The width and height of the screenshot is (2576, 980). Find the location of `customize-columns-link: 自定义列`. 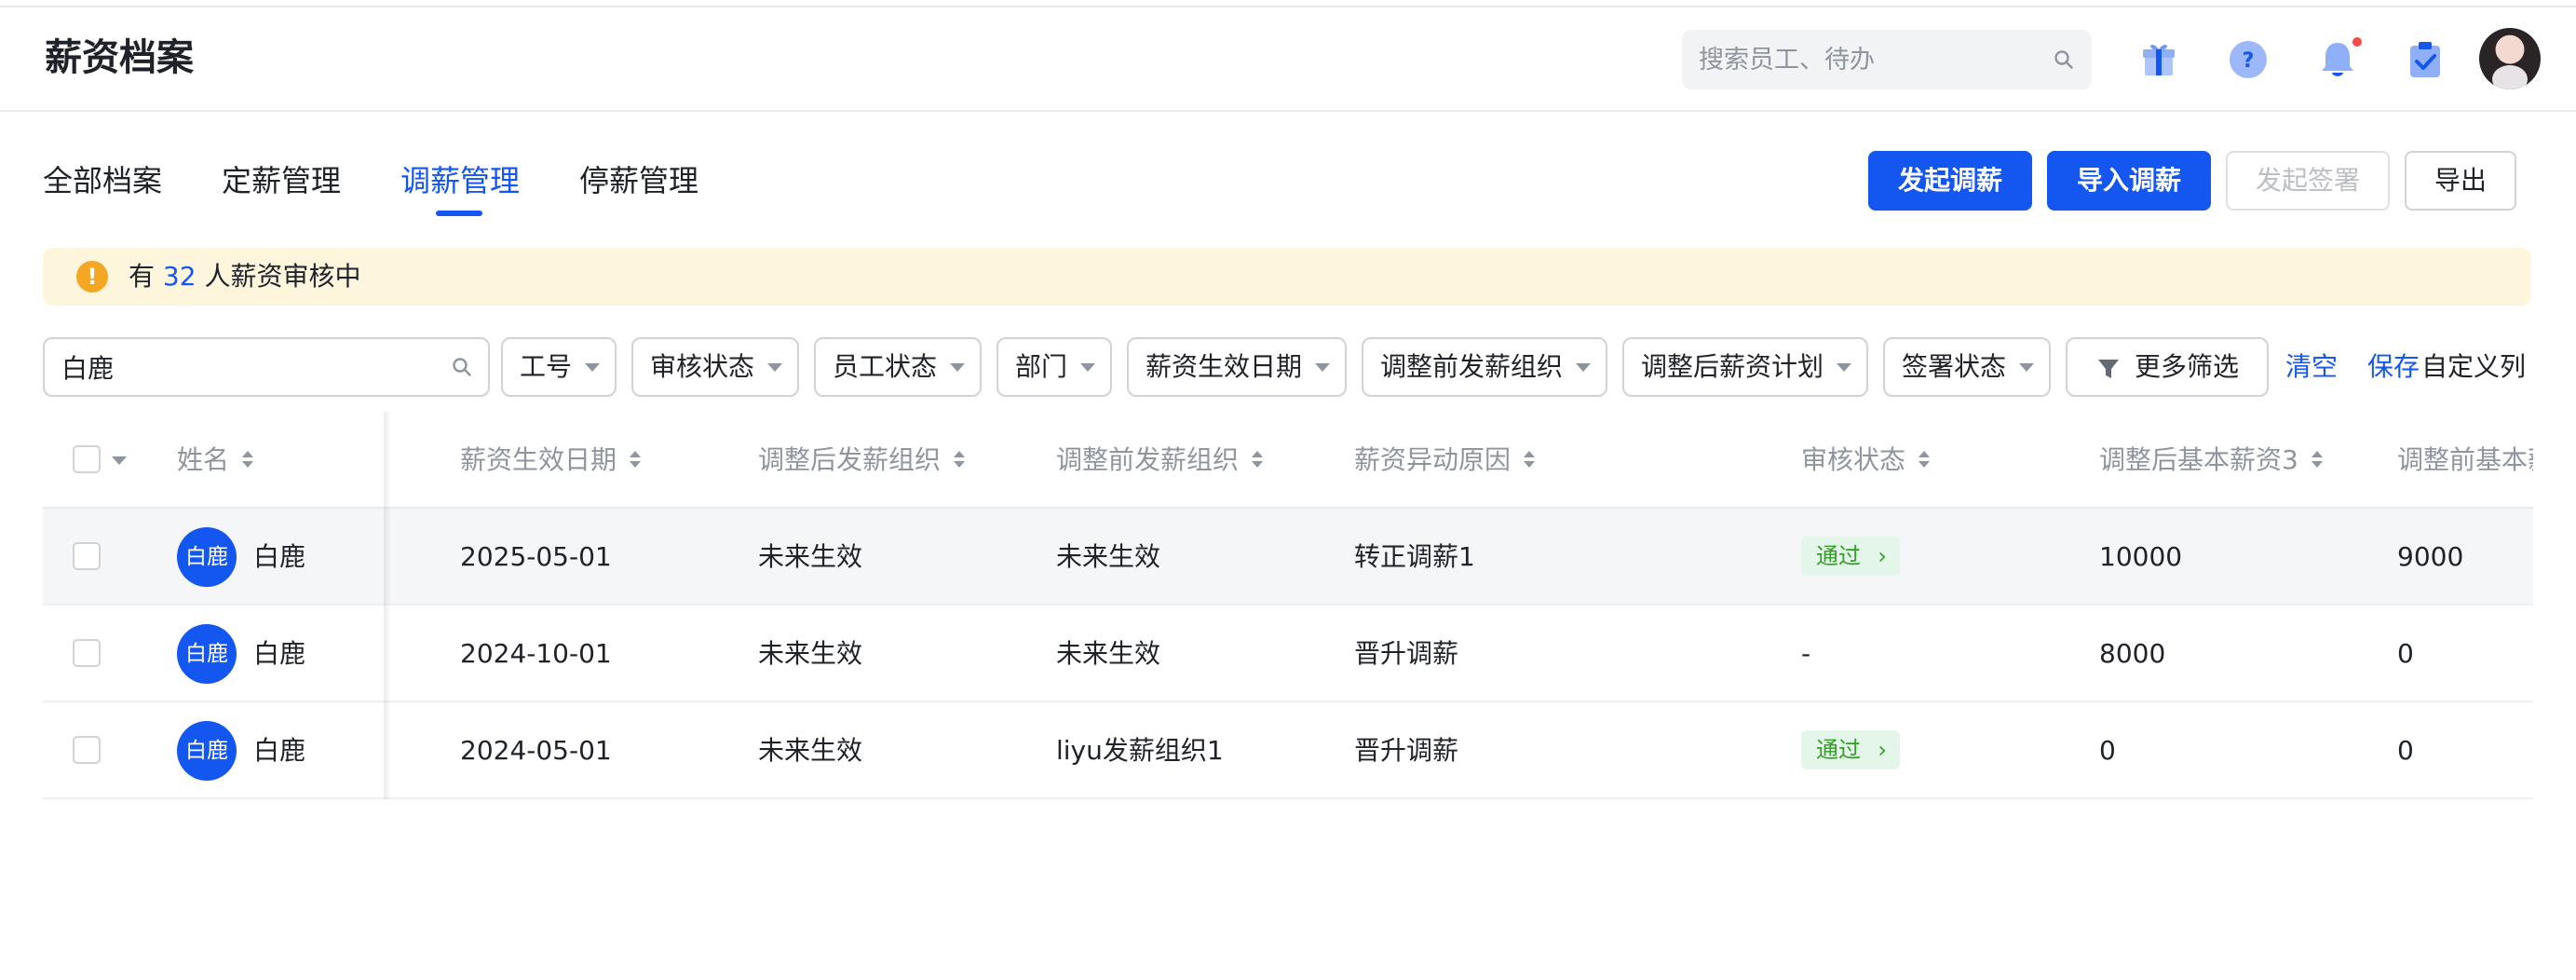

customize-columns-link: 自定义列 is located at coordinates (2473, 367).